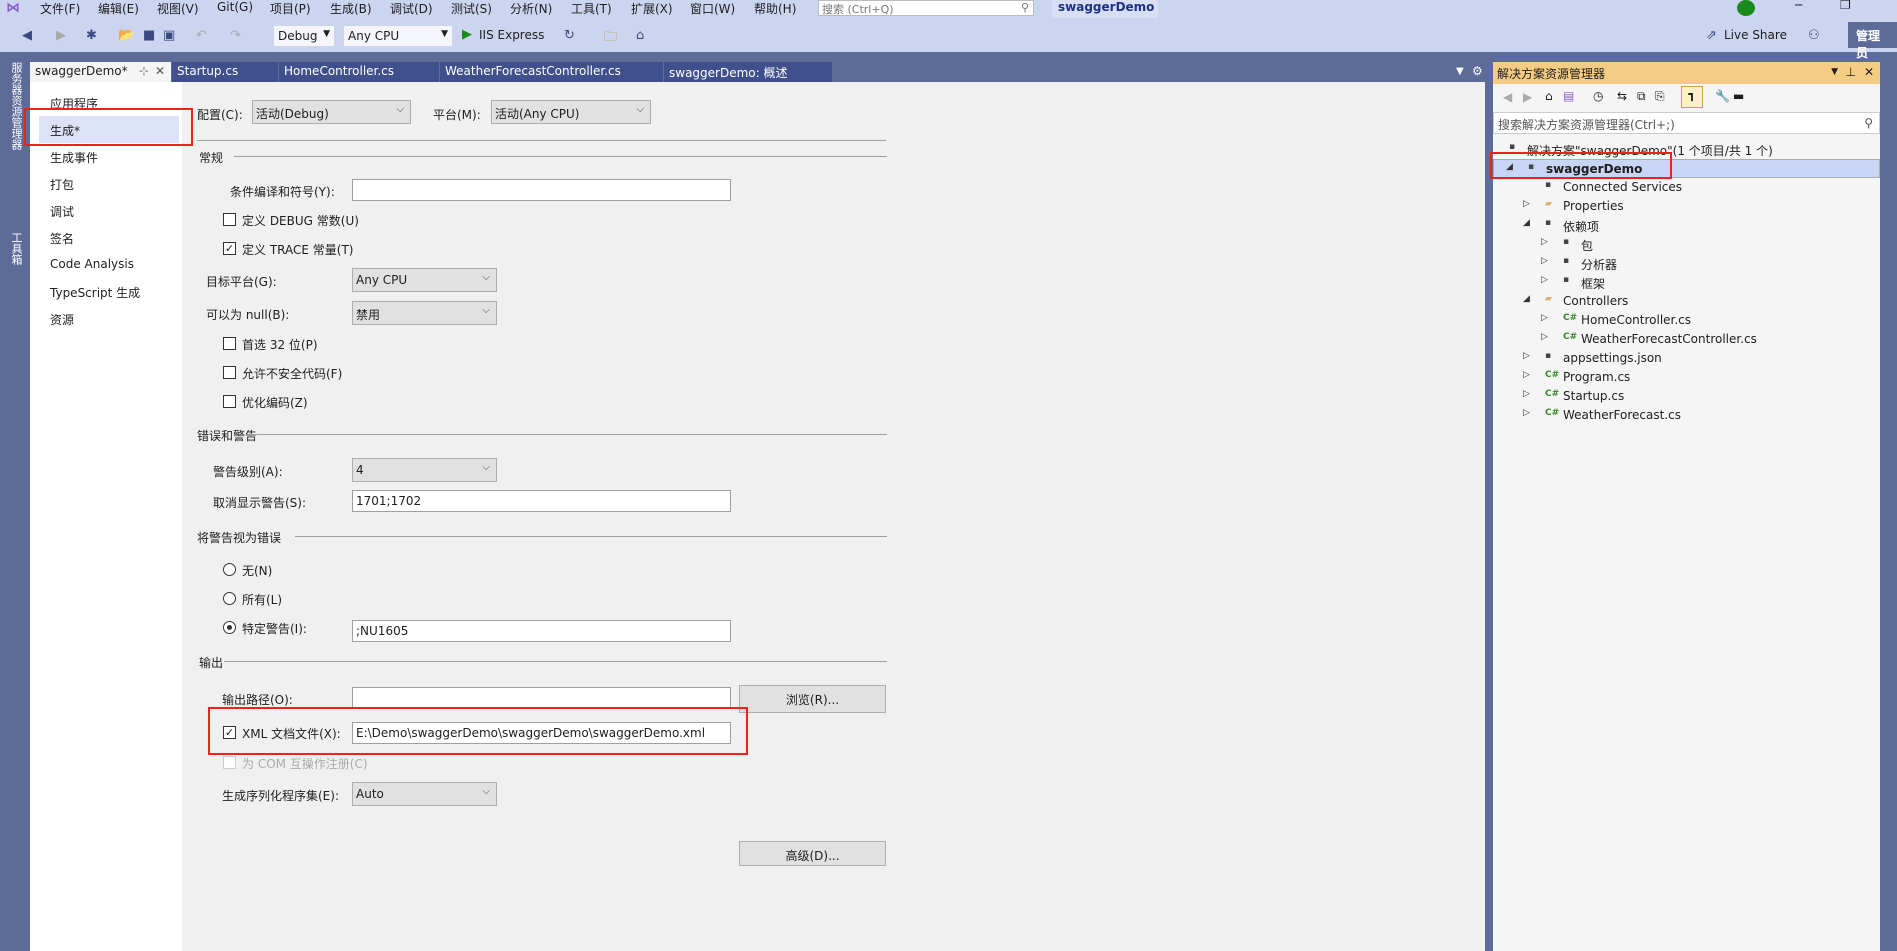 The image size is (1897, 951). What do you see at coordinates (541, 698) in the screenshot?
I see `output-path-input` at bounding box center [541, 698].